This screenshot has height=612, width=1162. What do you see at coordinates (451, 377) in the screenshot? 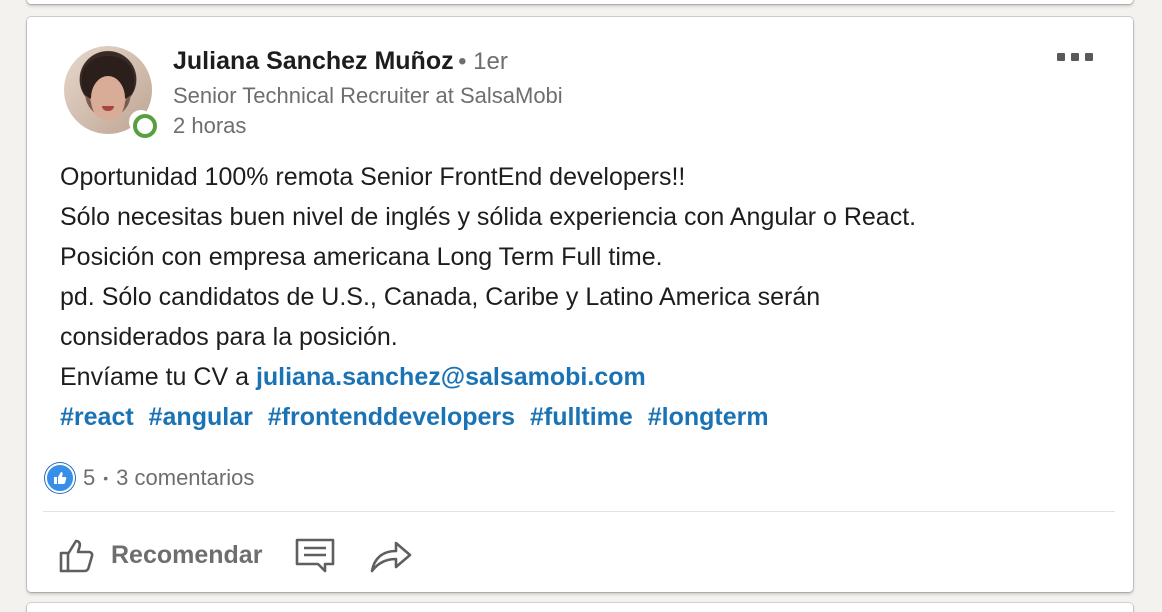
I see `email-link: juliana.sanchez@salsamobi.com` at bounding box center [451, 377].